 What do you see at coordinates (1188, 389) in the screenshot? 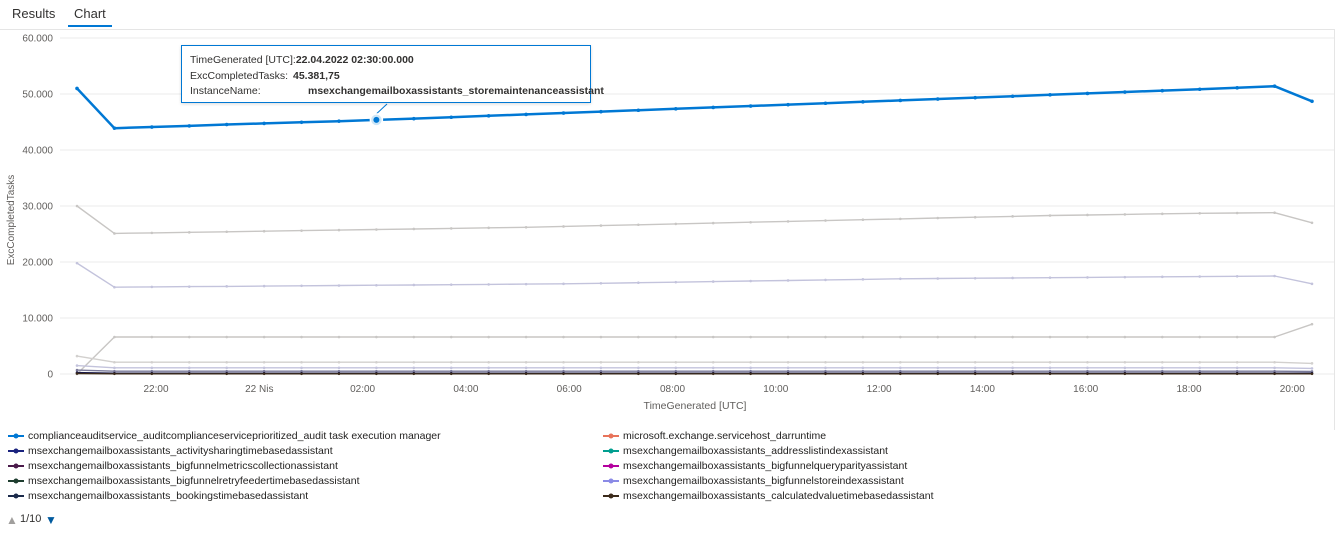
I see `x-tick-label: 18:00` at bounding box center [1188, 389].